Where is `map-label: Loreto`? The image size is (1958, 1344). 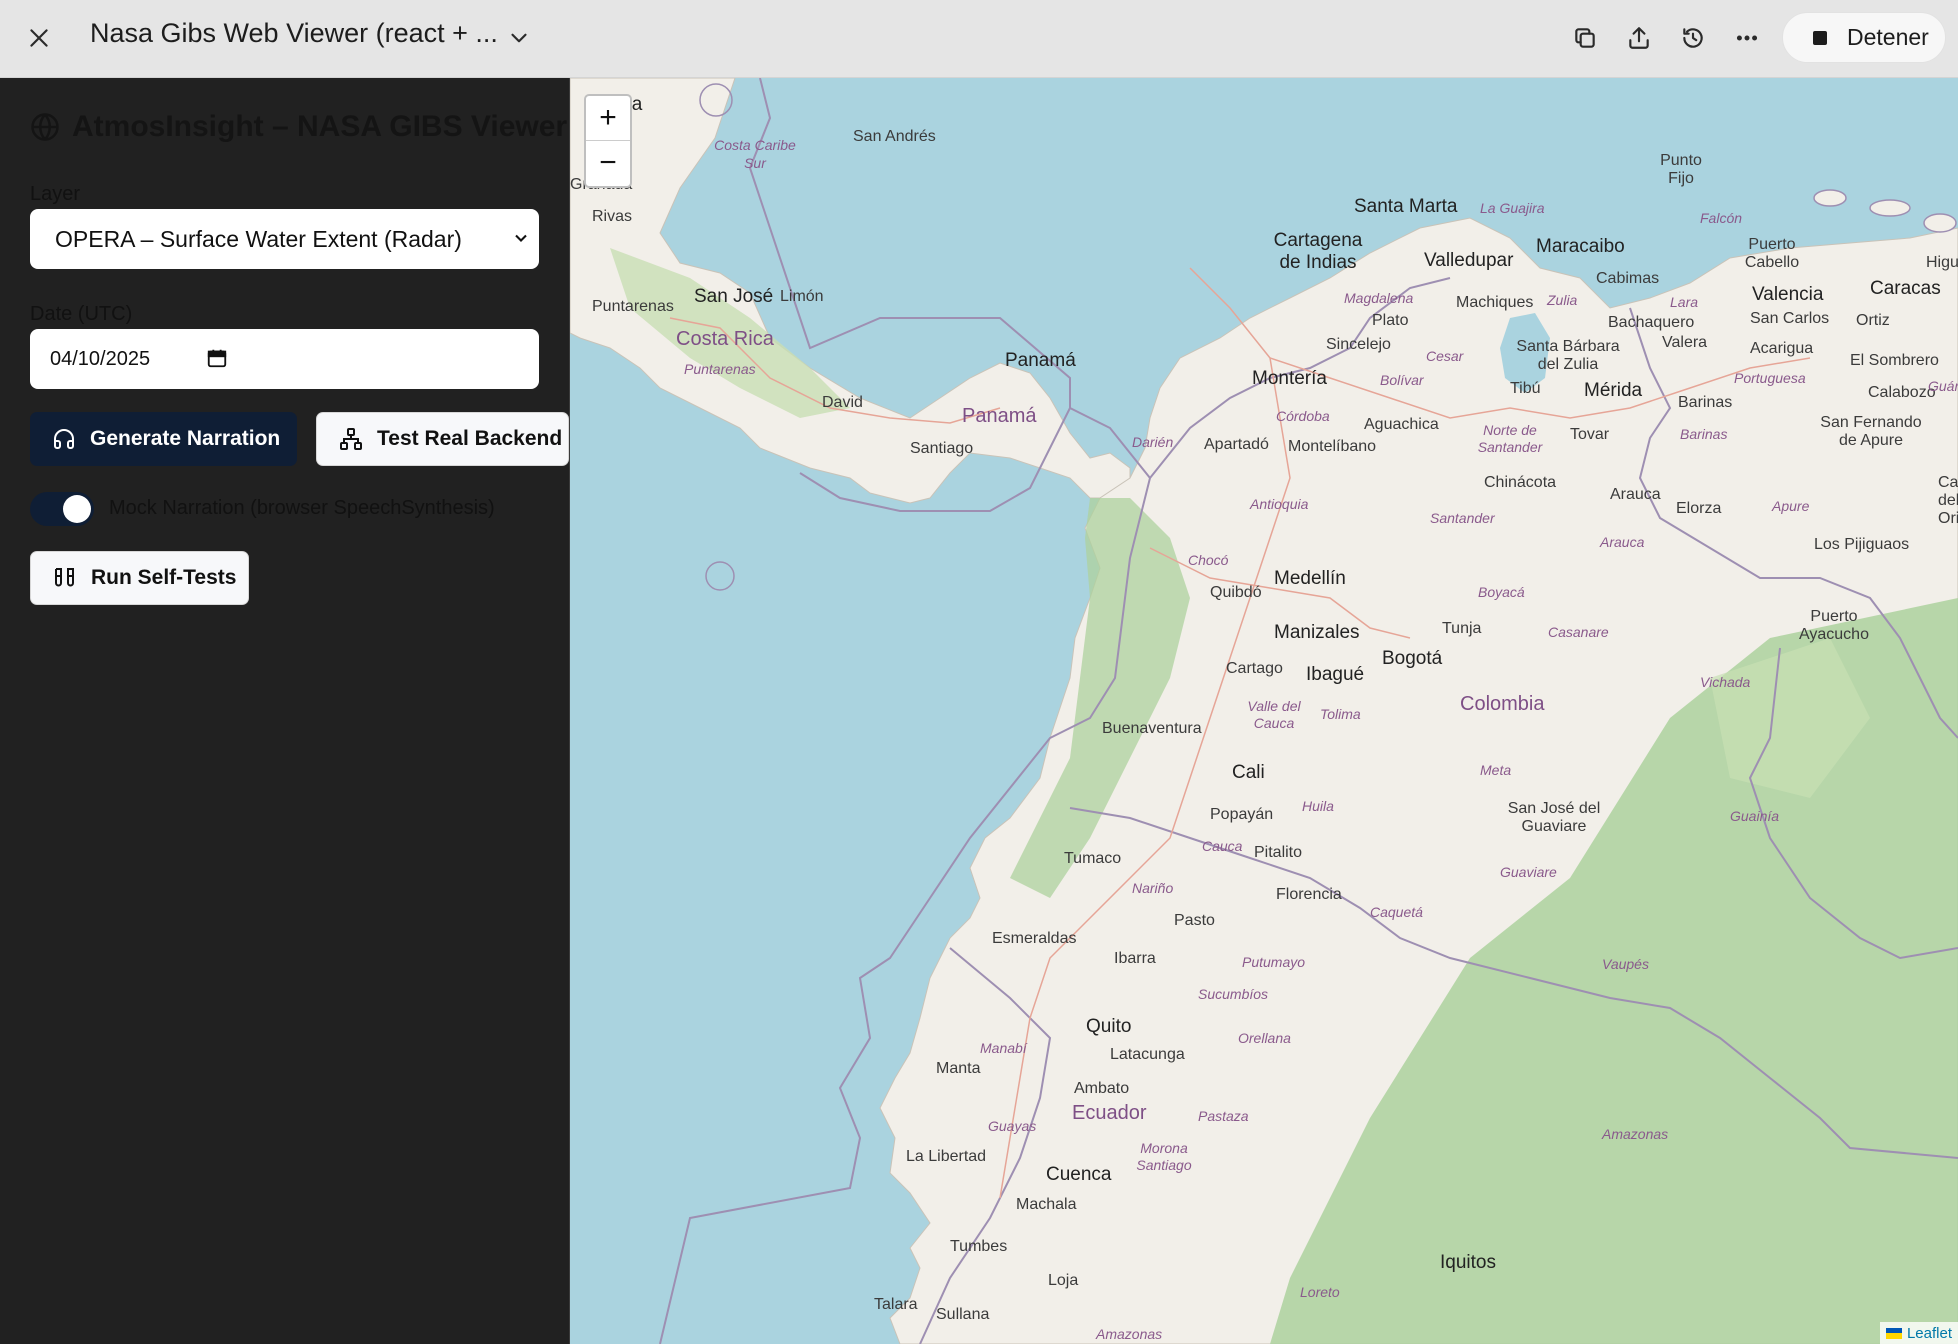
map-label: Loreto is located at coordinates (1320, 1292).